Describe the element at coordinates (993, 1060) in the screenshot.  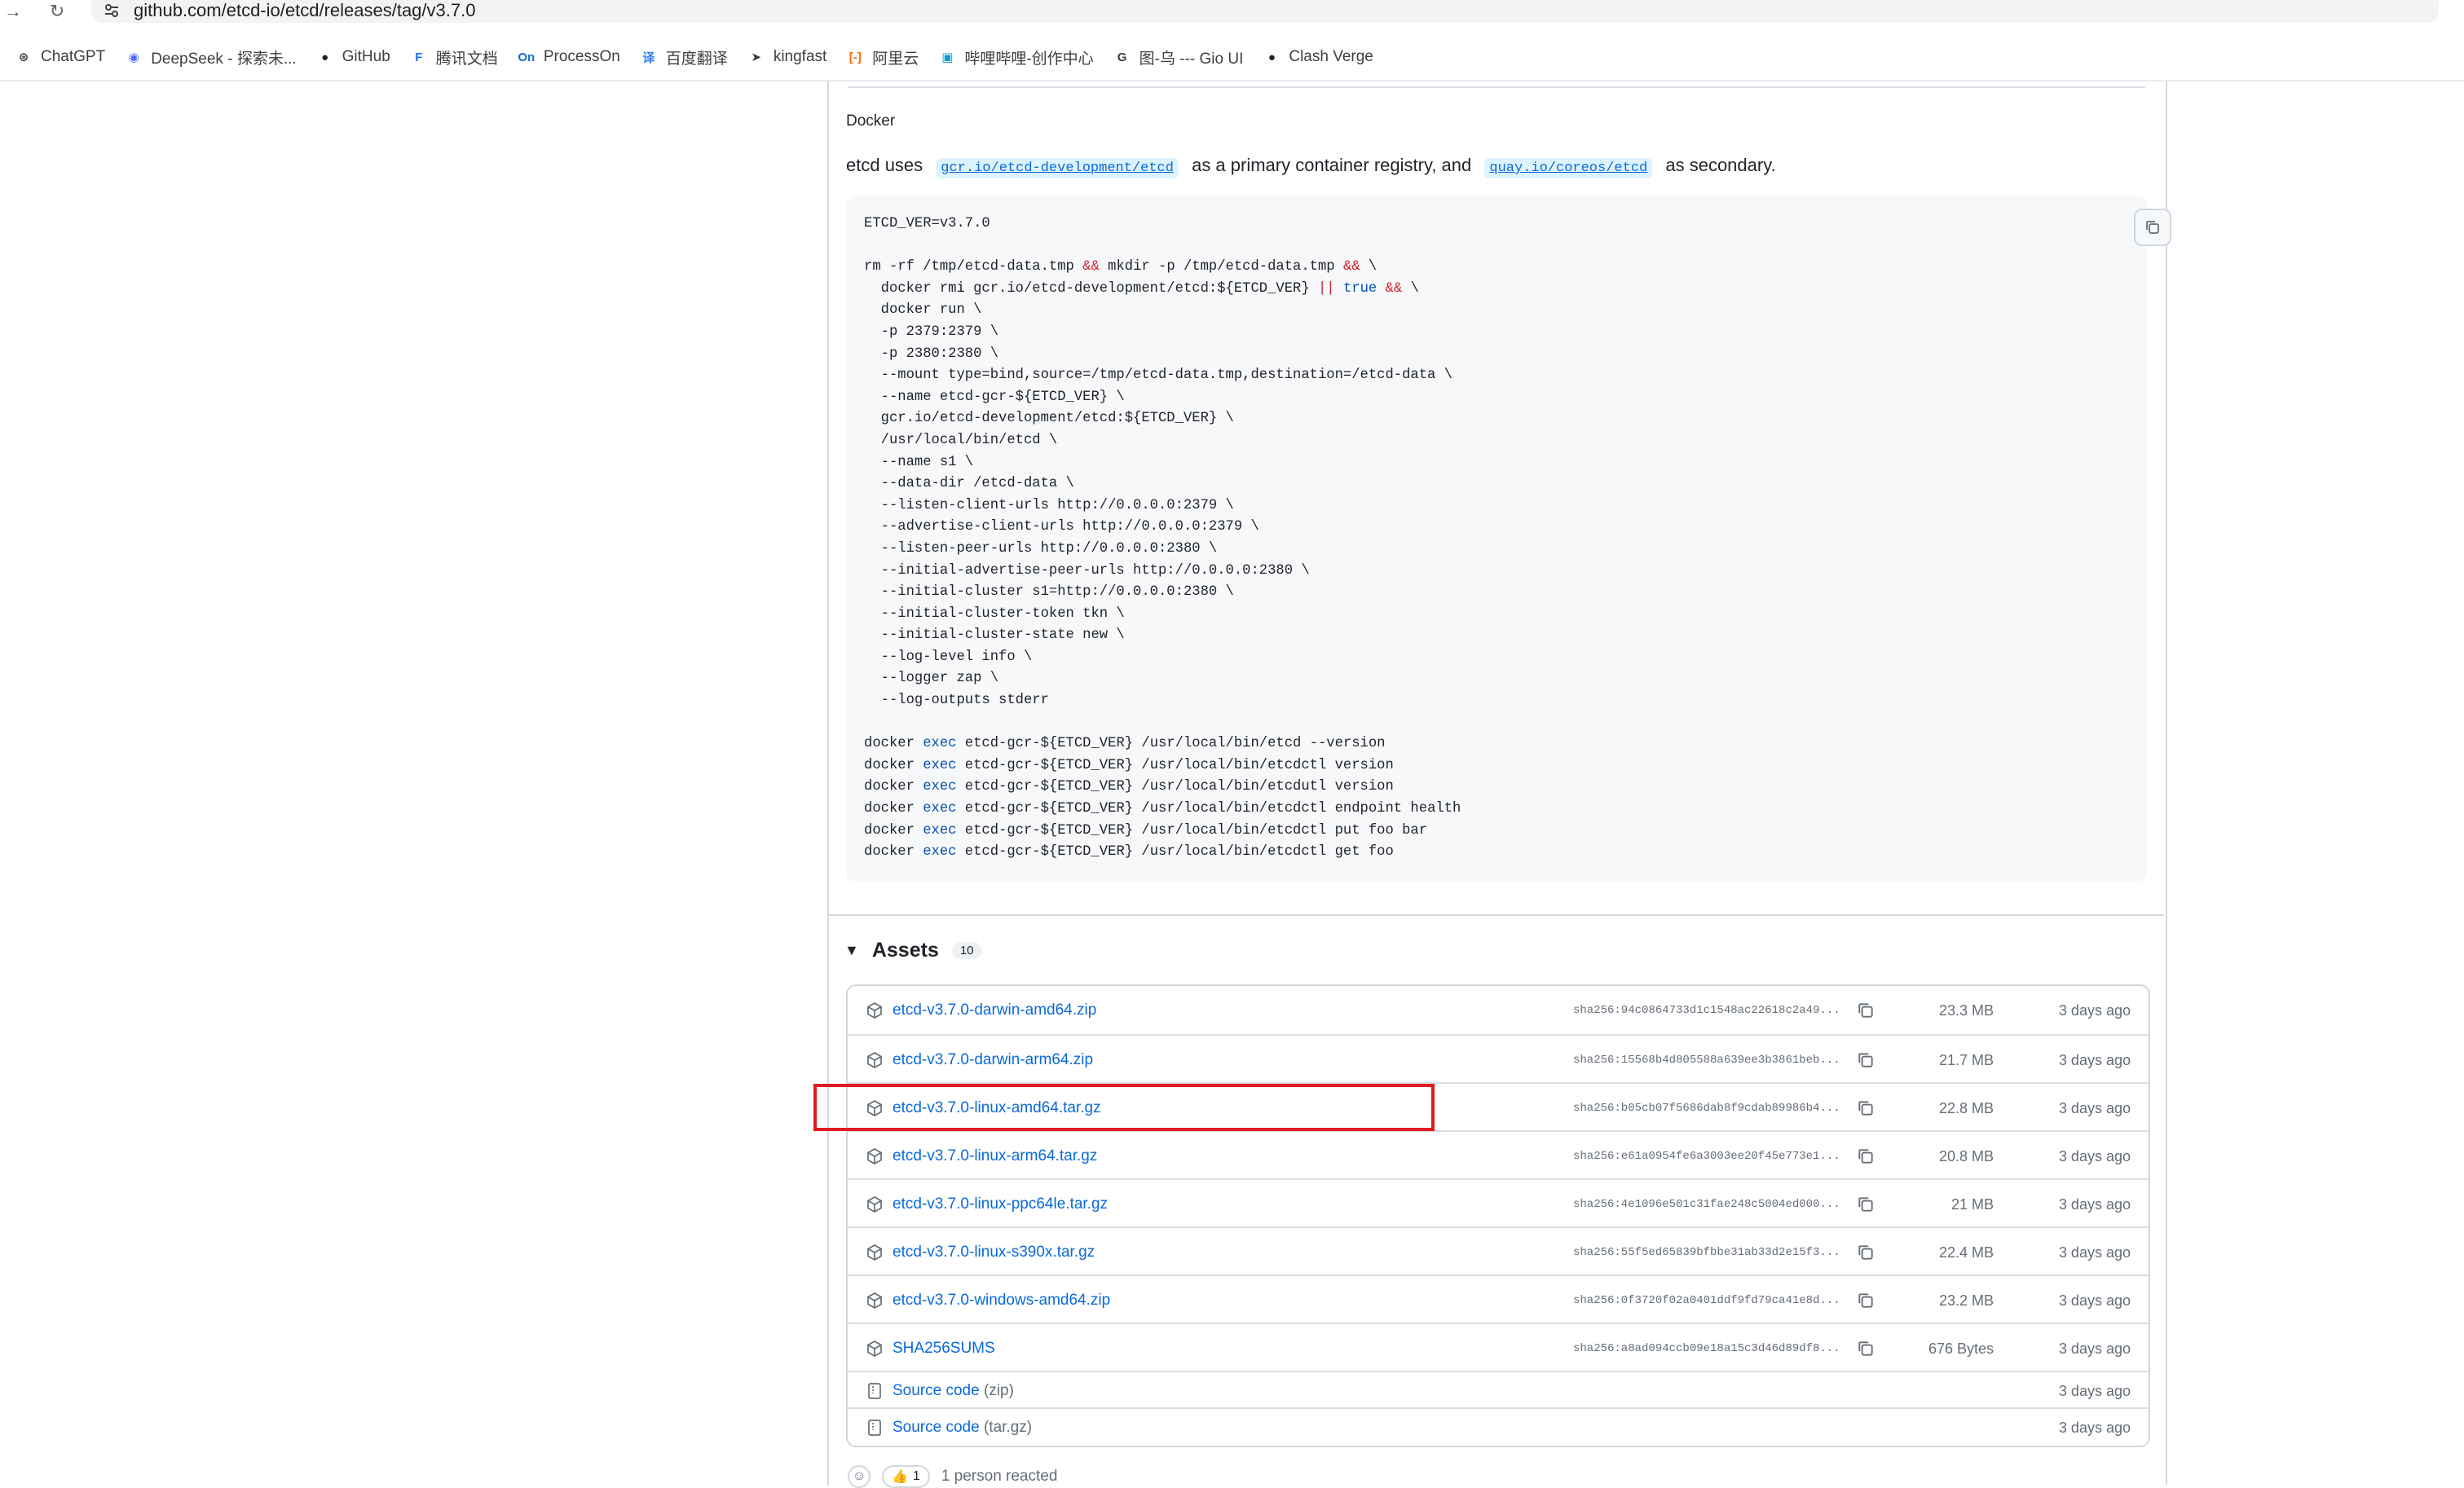
I see `asset-download-link: etcd-v3.7.0-darwin-arm64.zip` at that location.